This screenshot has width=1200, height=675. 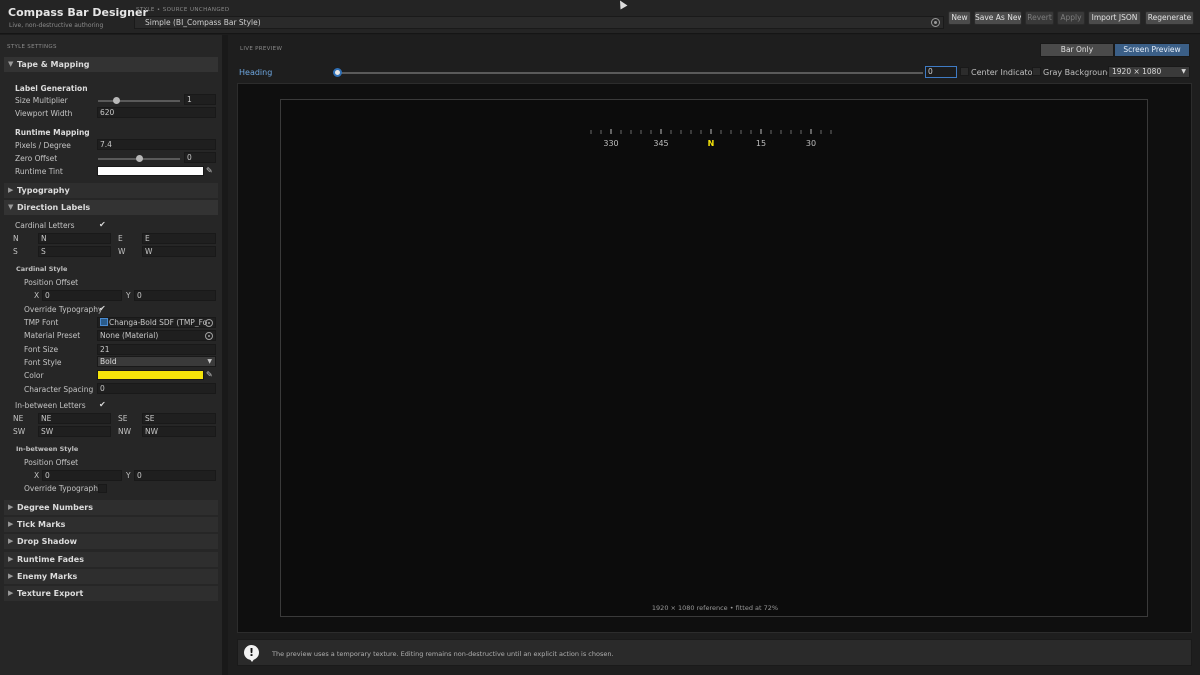 I want to click on tmp-font-field: Changa-Bold SDF (TMP_Fo, so click(x=156, y=322).